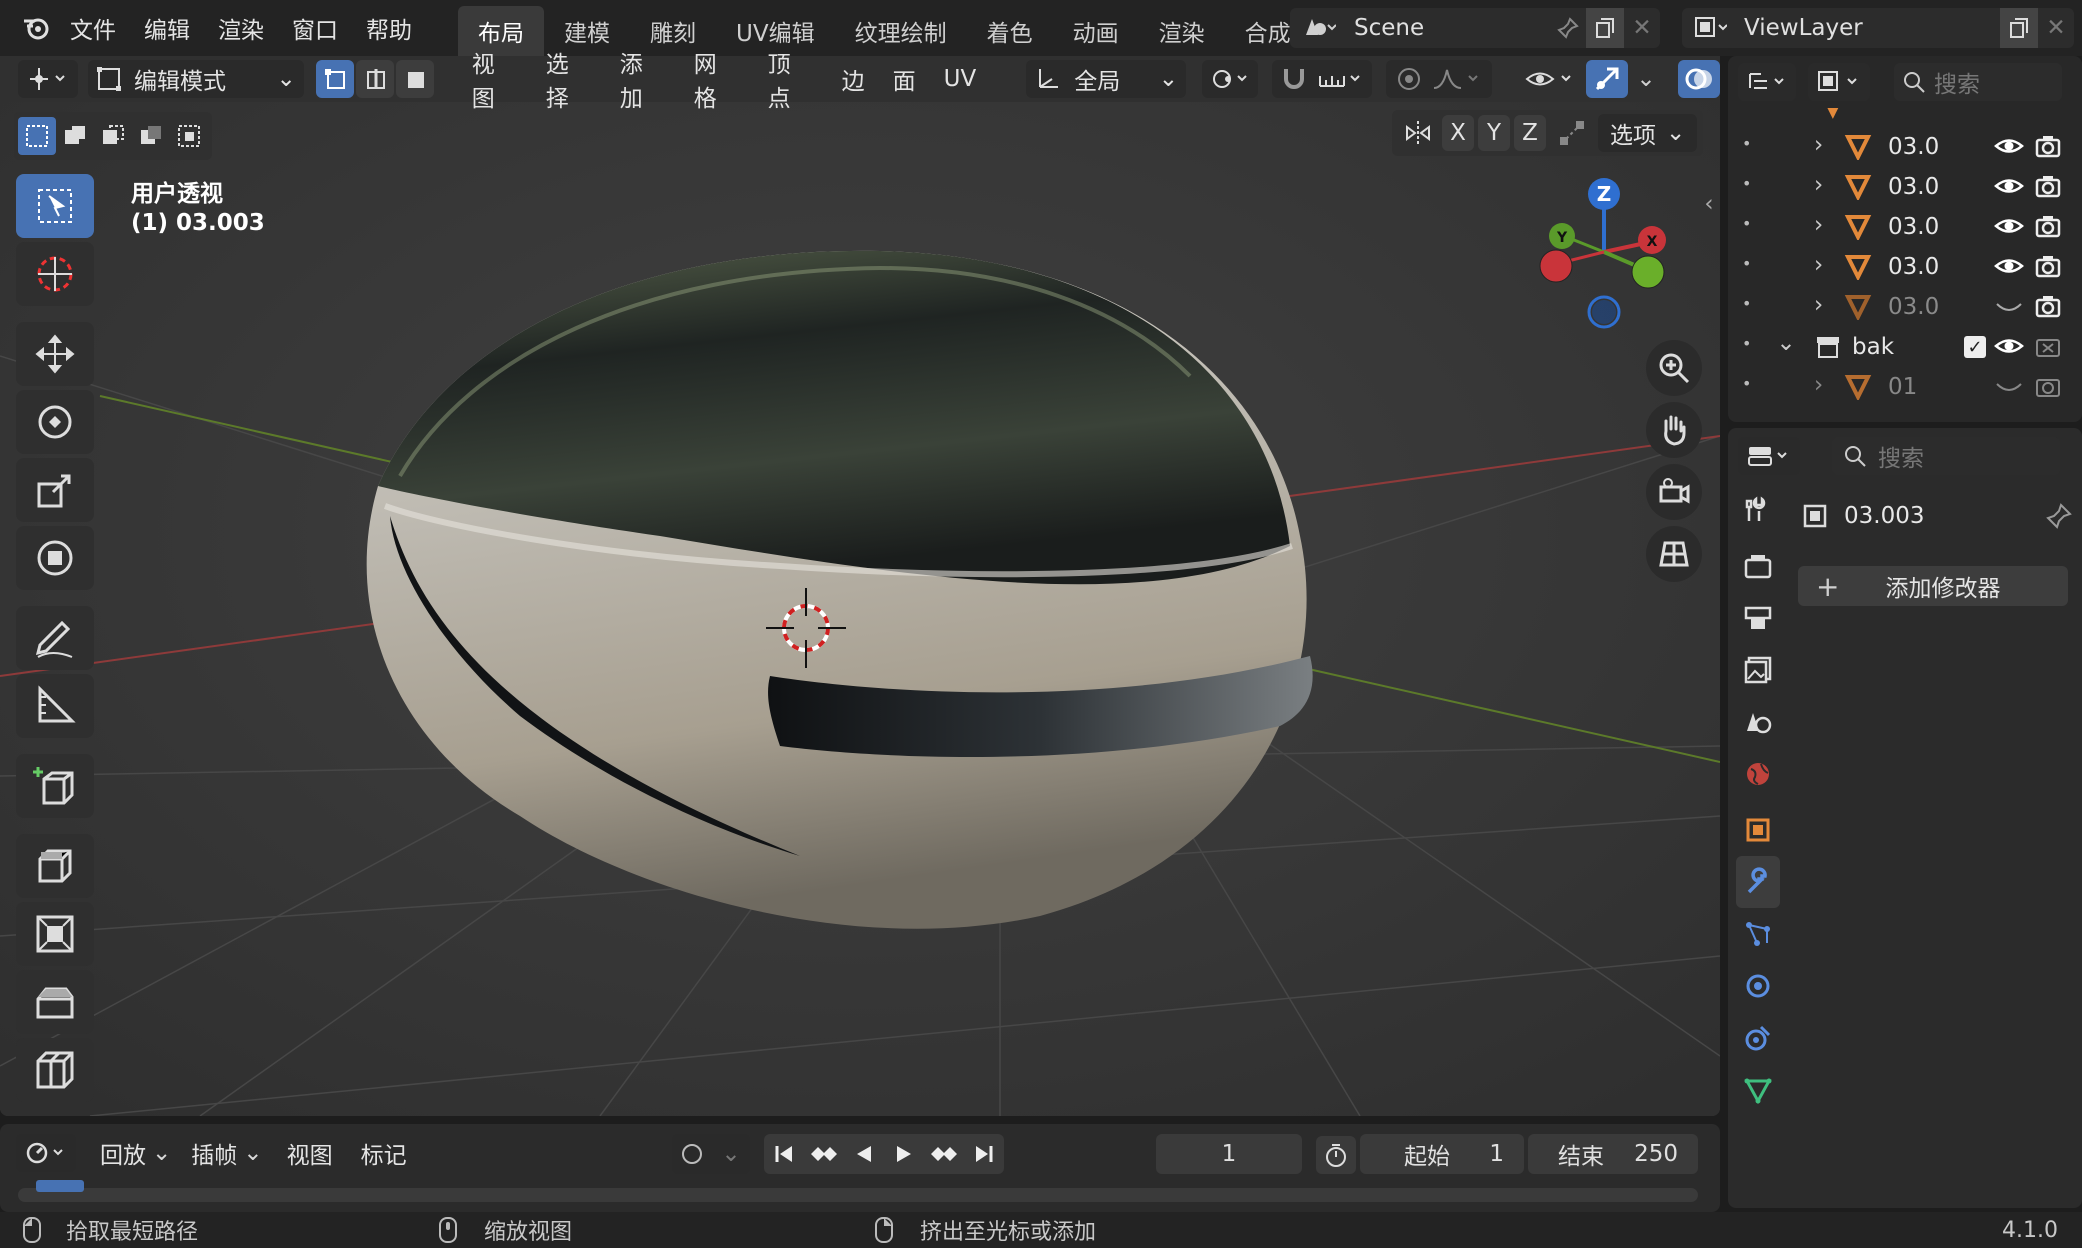  Describe the element at coordinates (55, 490) in the screenshot. I see `tool-scale` at that location.